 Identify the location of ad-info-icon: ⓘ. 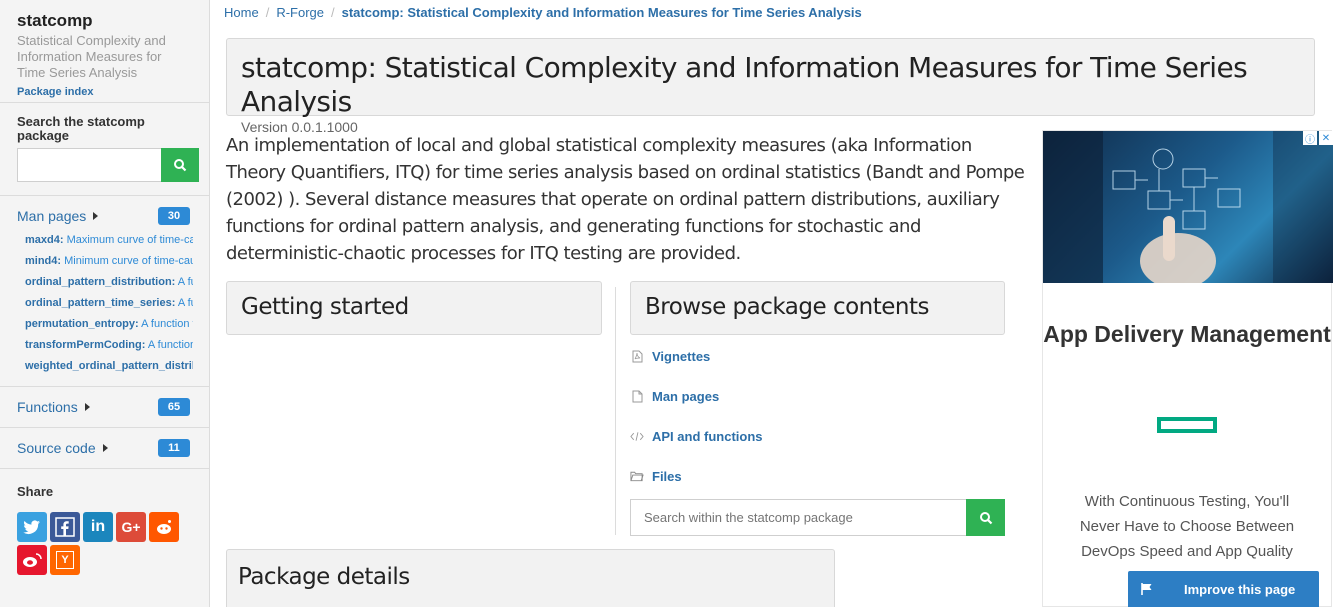
(1310, 138).